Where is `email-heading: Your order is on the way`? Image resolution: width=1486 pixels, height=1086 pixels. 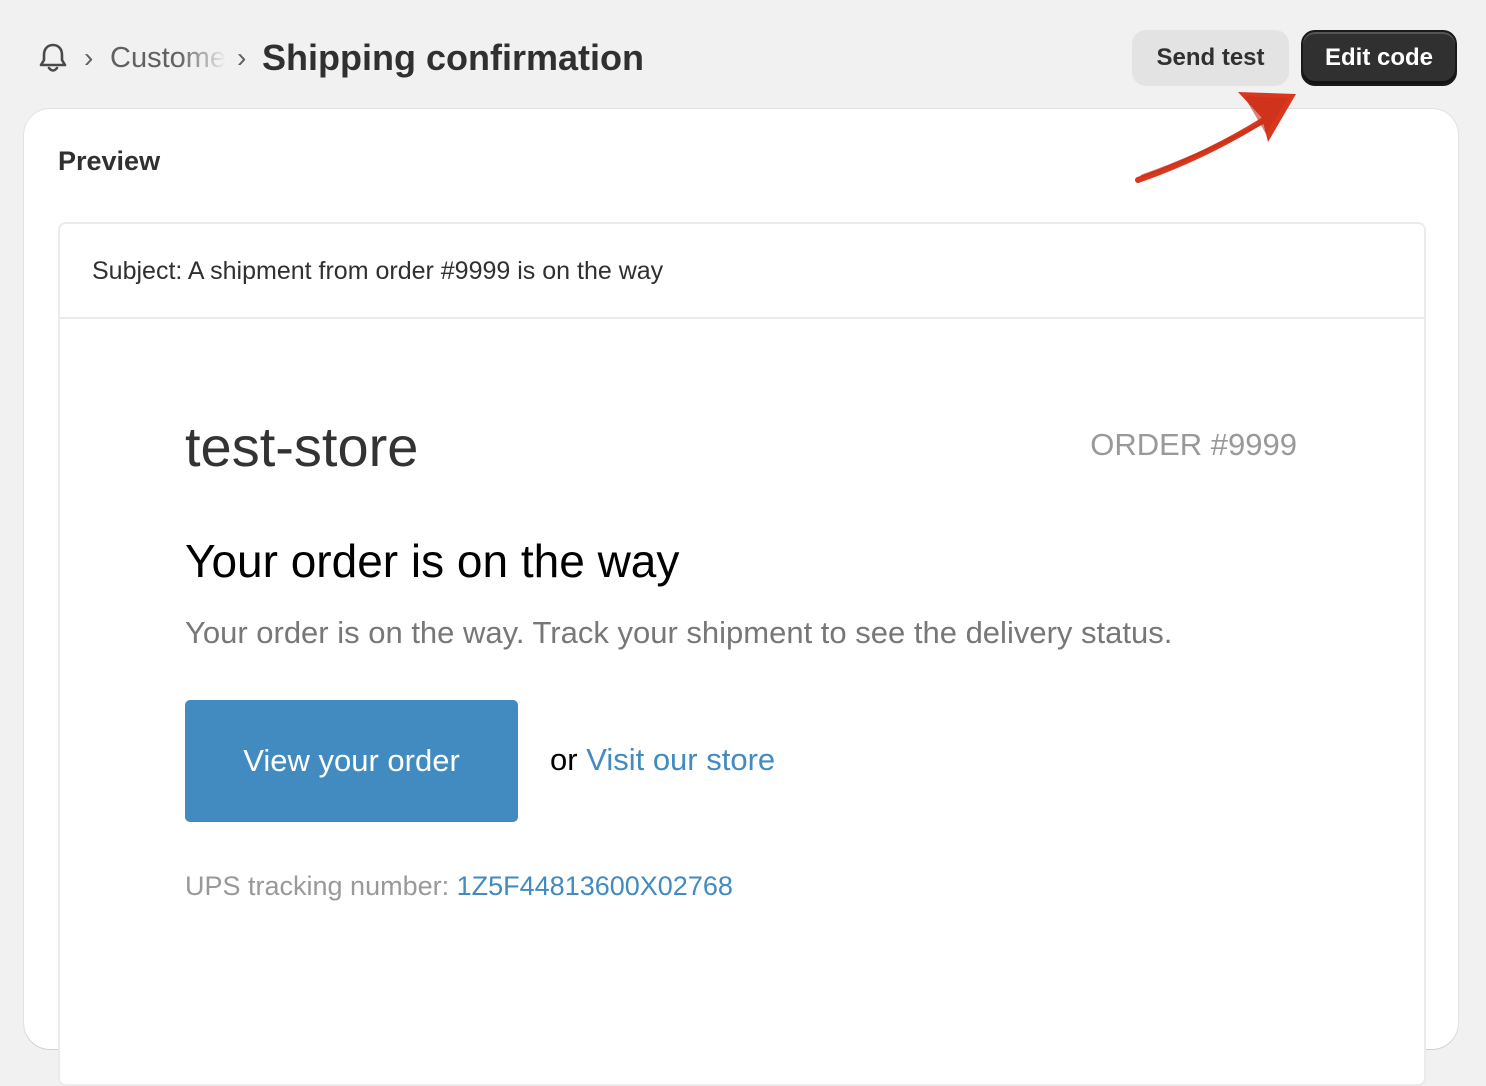
email-heading: Your order is on the way is located at coordinates (432, 561).